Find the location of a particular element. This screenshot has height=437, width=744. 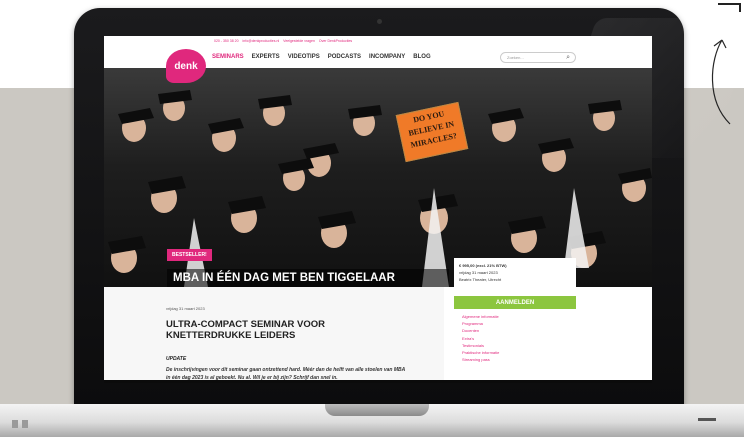

laptop-foot-left is located at coordinates (15, 424).